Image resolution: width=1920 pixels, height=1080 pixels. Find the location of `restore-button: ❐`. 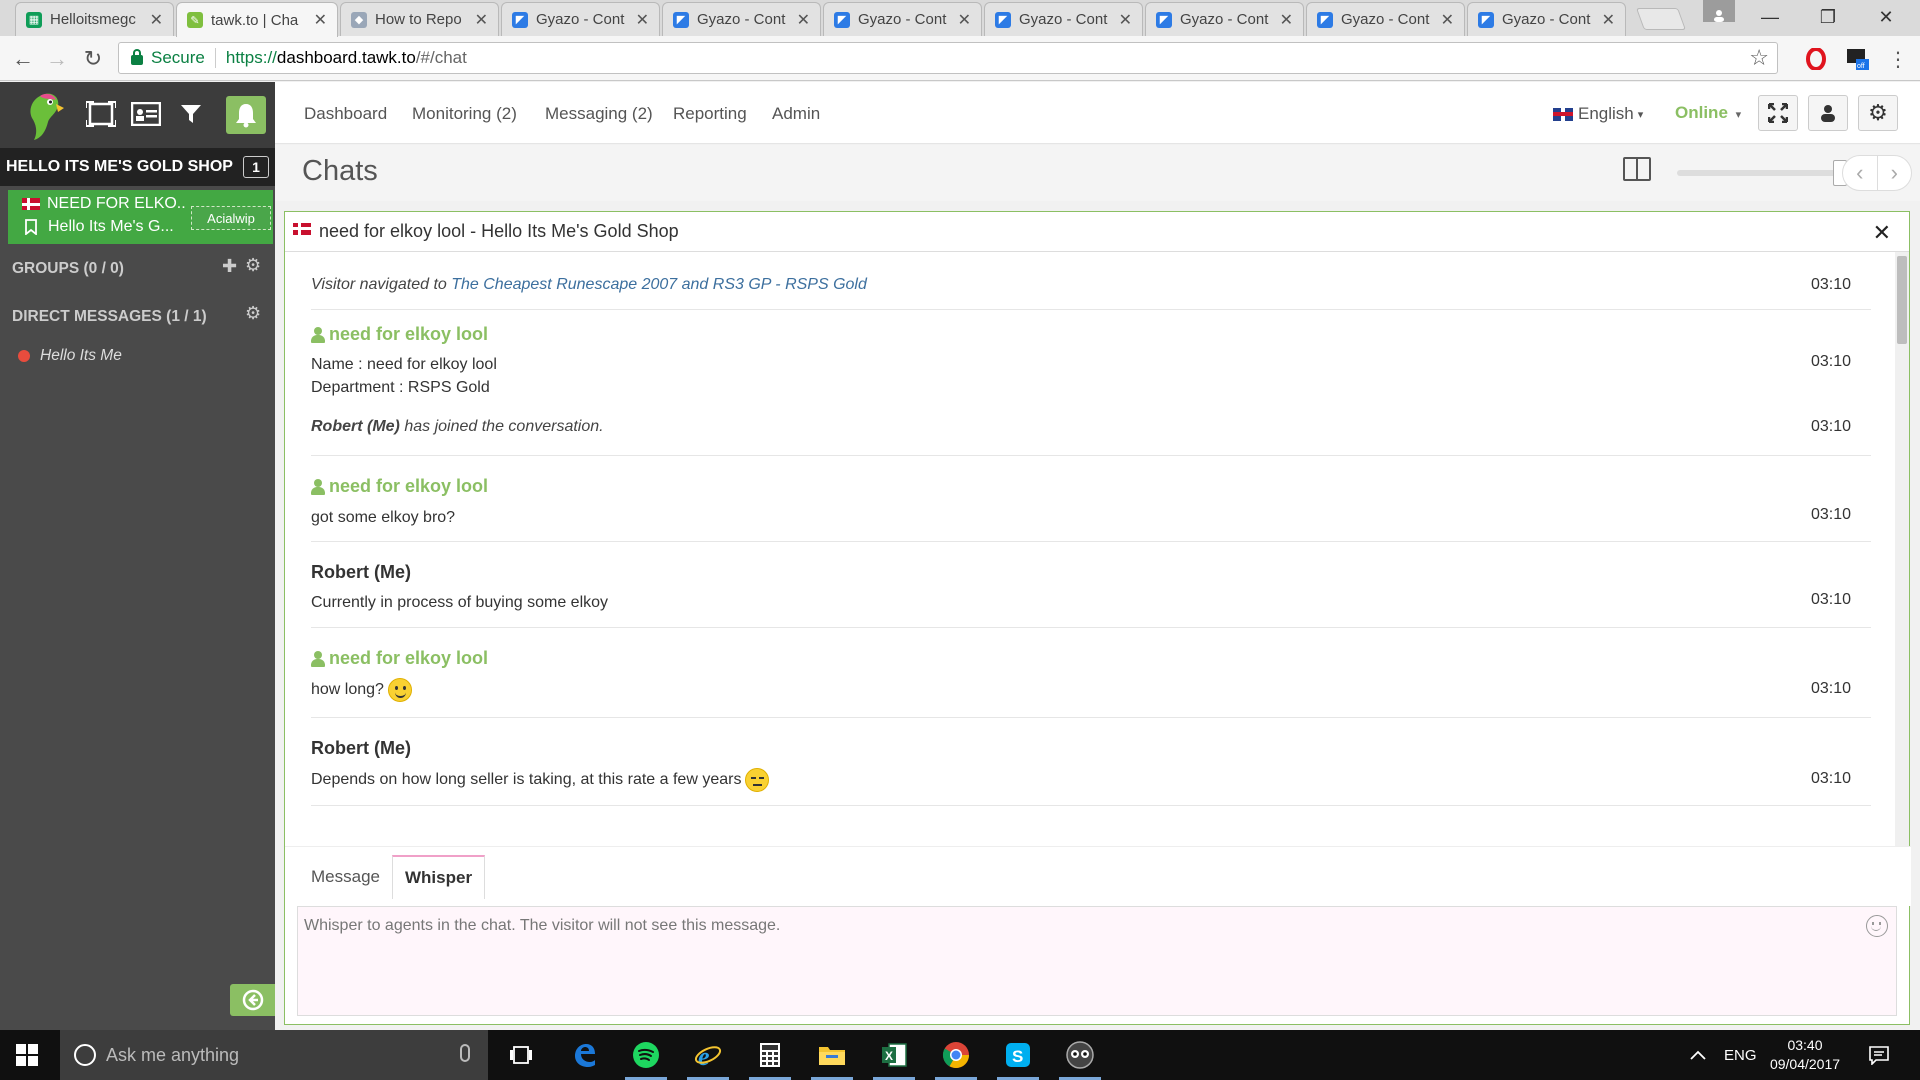

restore-button: ❐ is located at coordinates (1828, 17).